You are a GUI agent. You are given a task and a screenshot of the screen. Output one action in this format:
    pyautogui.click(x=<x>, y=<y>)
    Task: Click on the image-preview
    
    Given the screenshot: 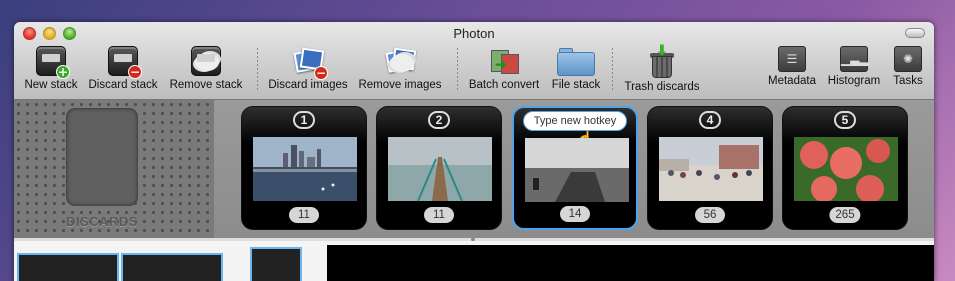 What is the action you would take?
    pyautogui.click(x=630, y=263)
    